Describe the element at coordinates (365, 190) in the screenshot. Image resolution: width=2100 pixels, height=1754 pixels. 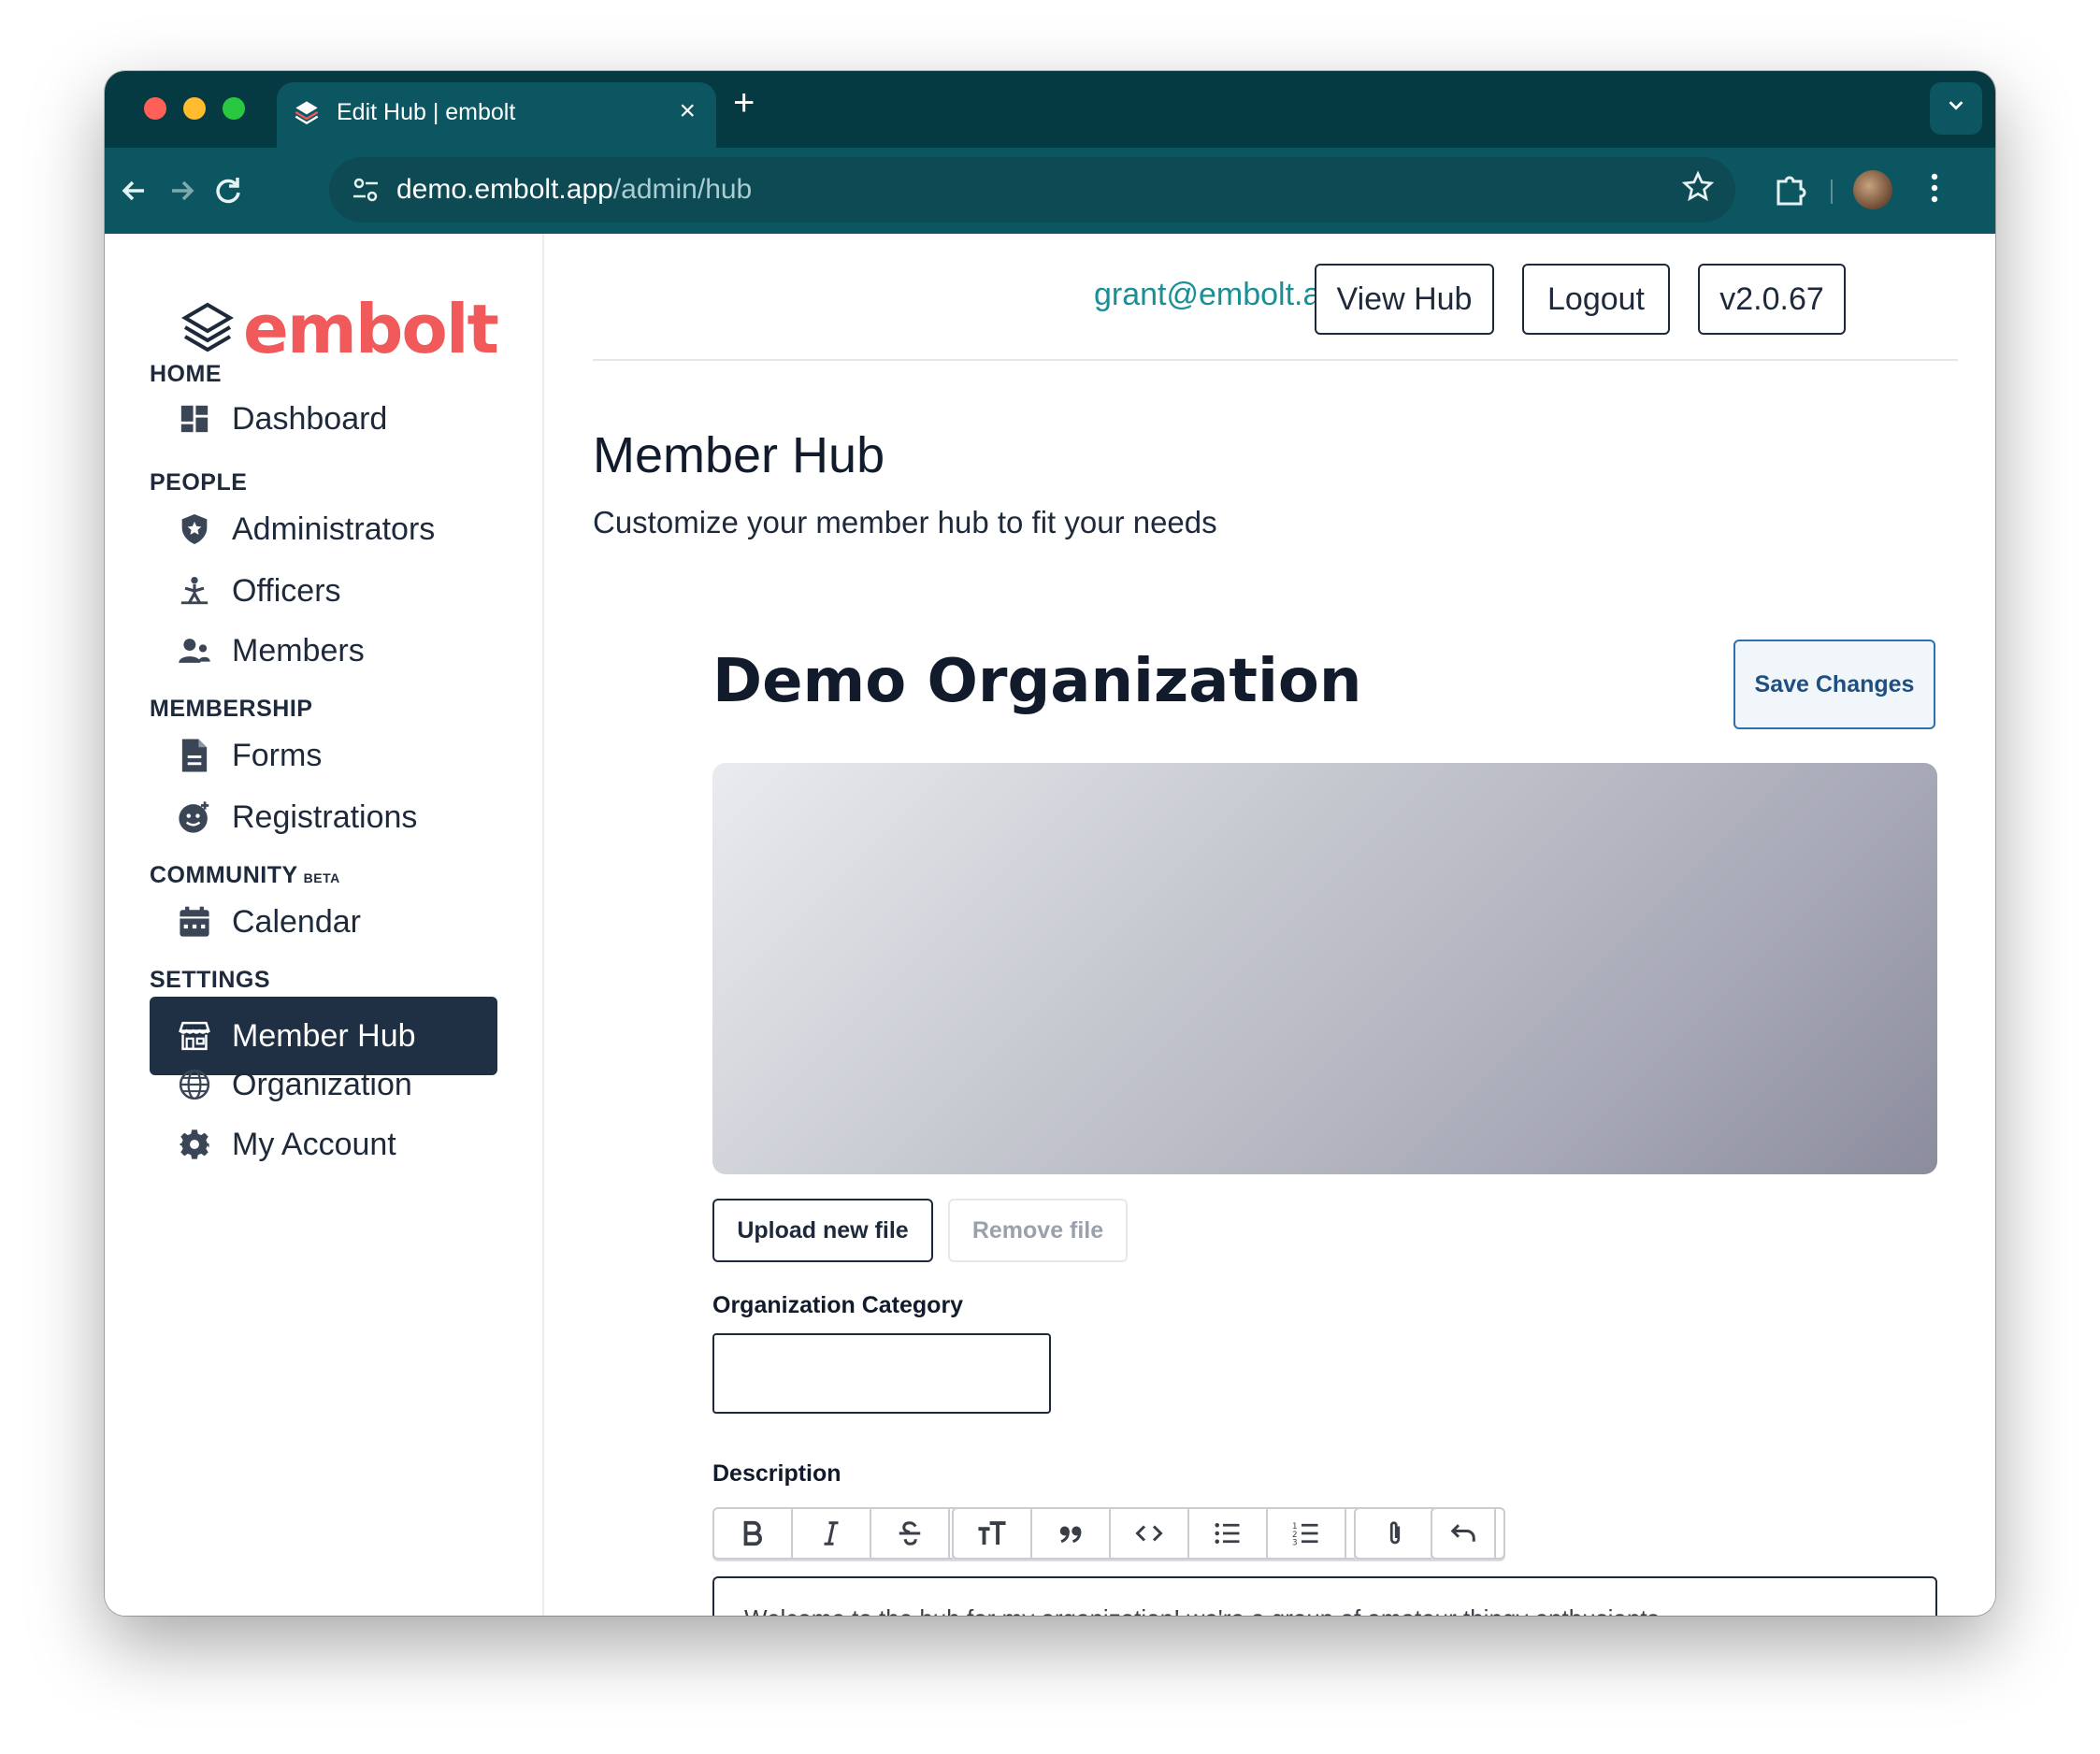
I see `site-settings-icon` at that location.